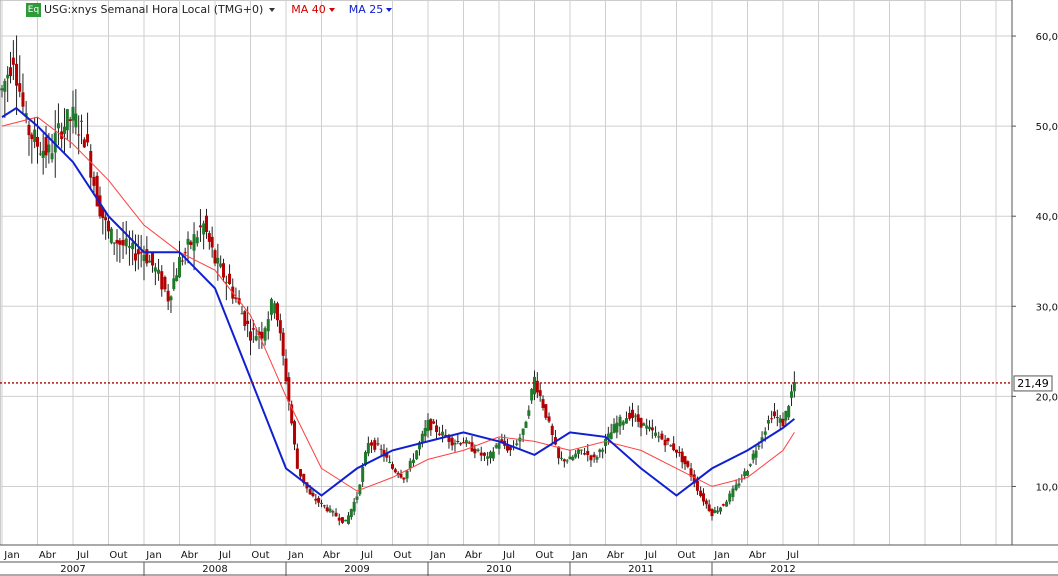 The image size is (1058, 576). What do you see at coordinates (214, 569) in the screenshot?
I see `year-label: 2008` at bounding box center [214, 569].